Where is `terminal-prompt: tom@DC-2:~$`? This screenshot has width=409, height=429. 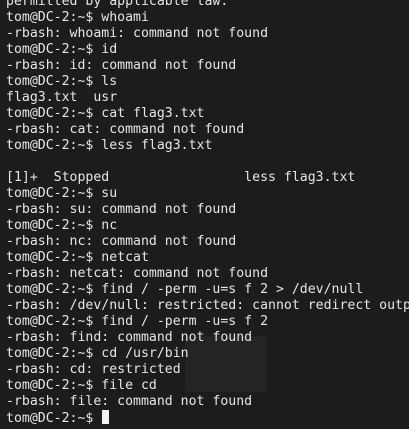 terminal-prompt: tom@DC-2:~$ is located at coordinates (54, 418).